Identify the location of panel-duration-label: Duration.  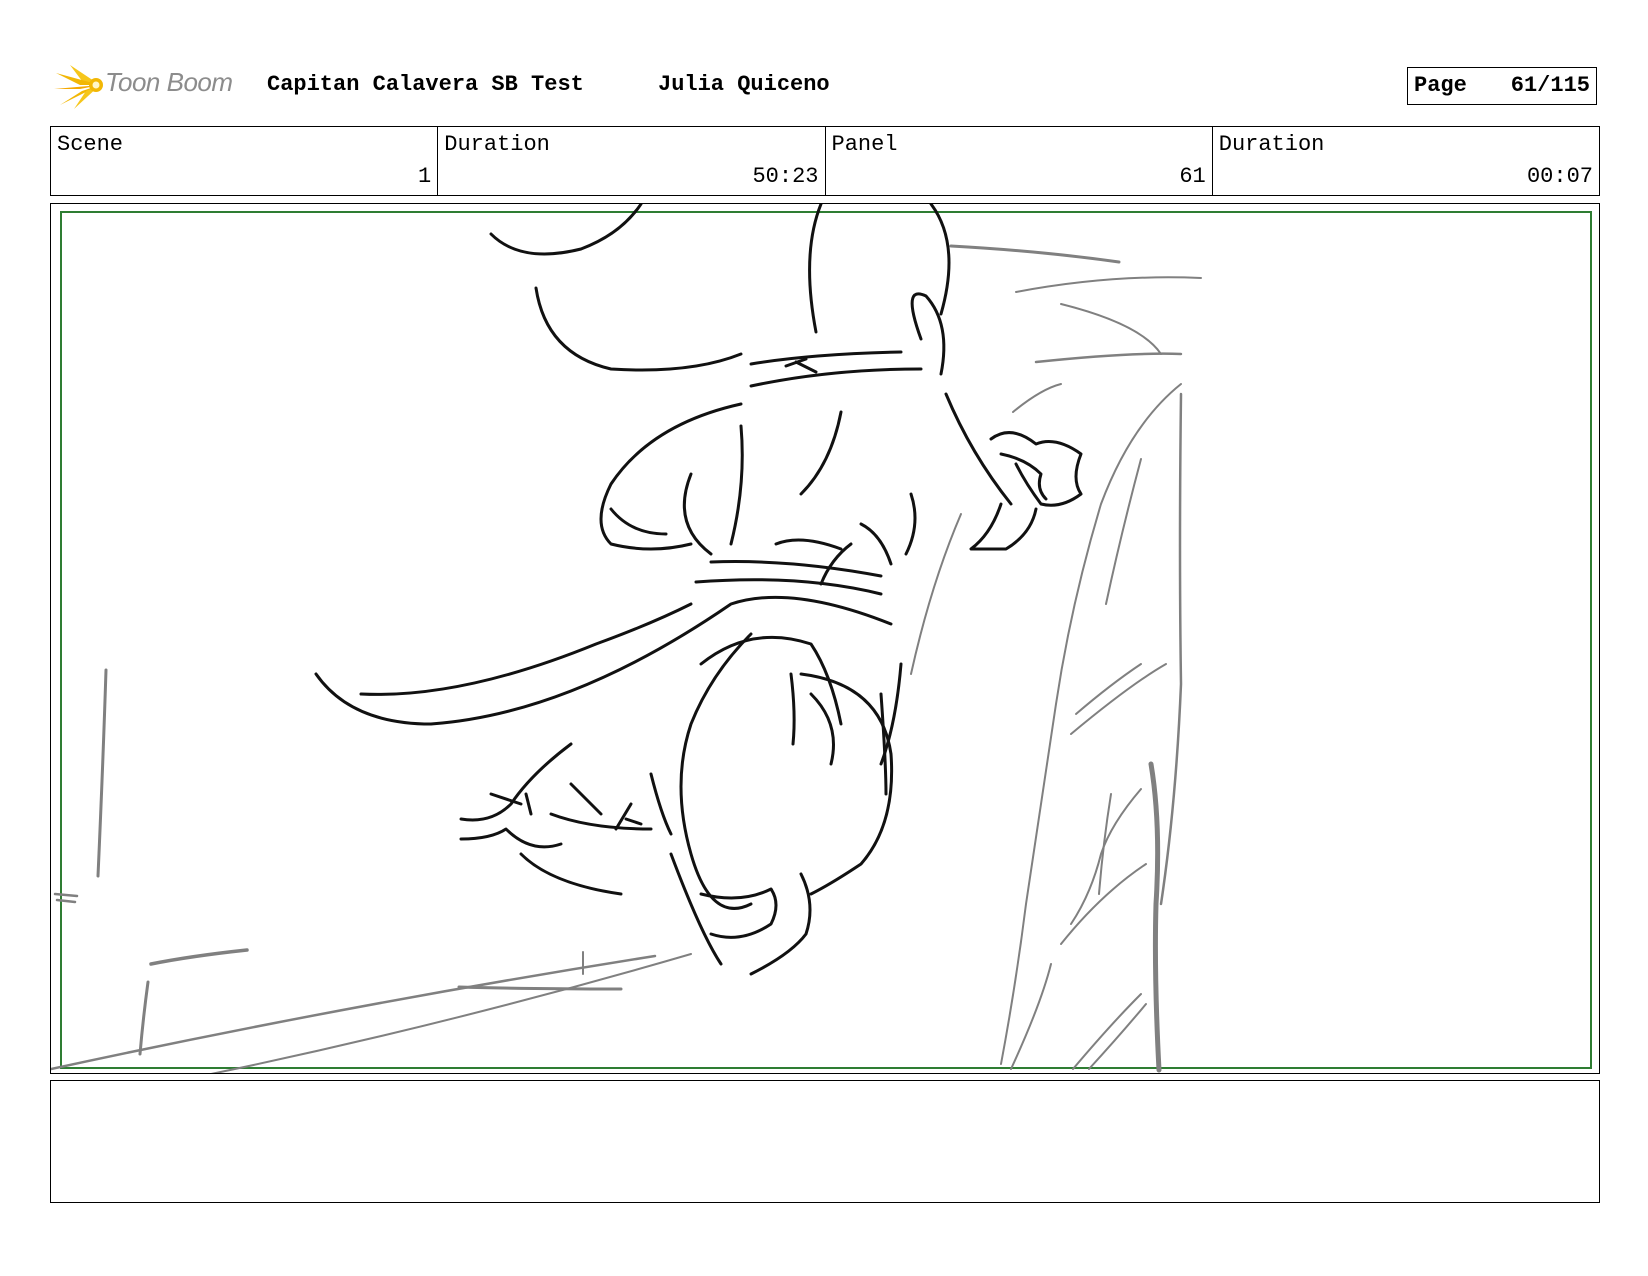
(1271, 144).